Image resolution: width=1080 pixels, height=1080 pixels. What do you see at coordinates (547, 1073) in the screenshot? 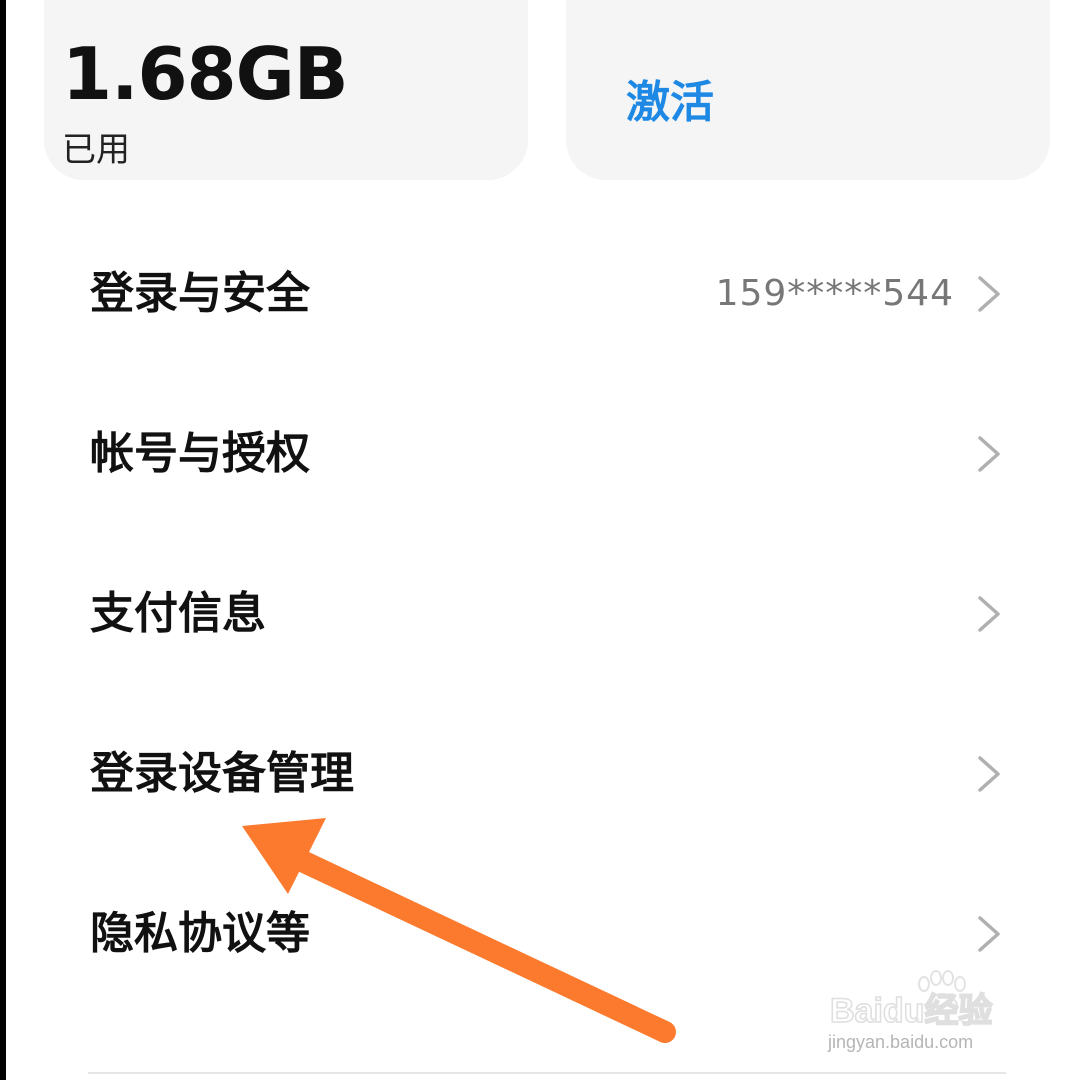
I see `divider` at bounding box center [547, 1073].